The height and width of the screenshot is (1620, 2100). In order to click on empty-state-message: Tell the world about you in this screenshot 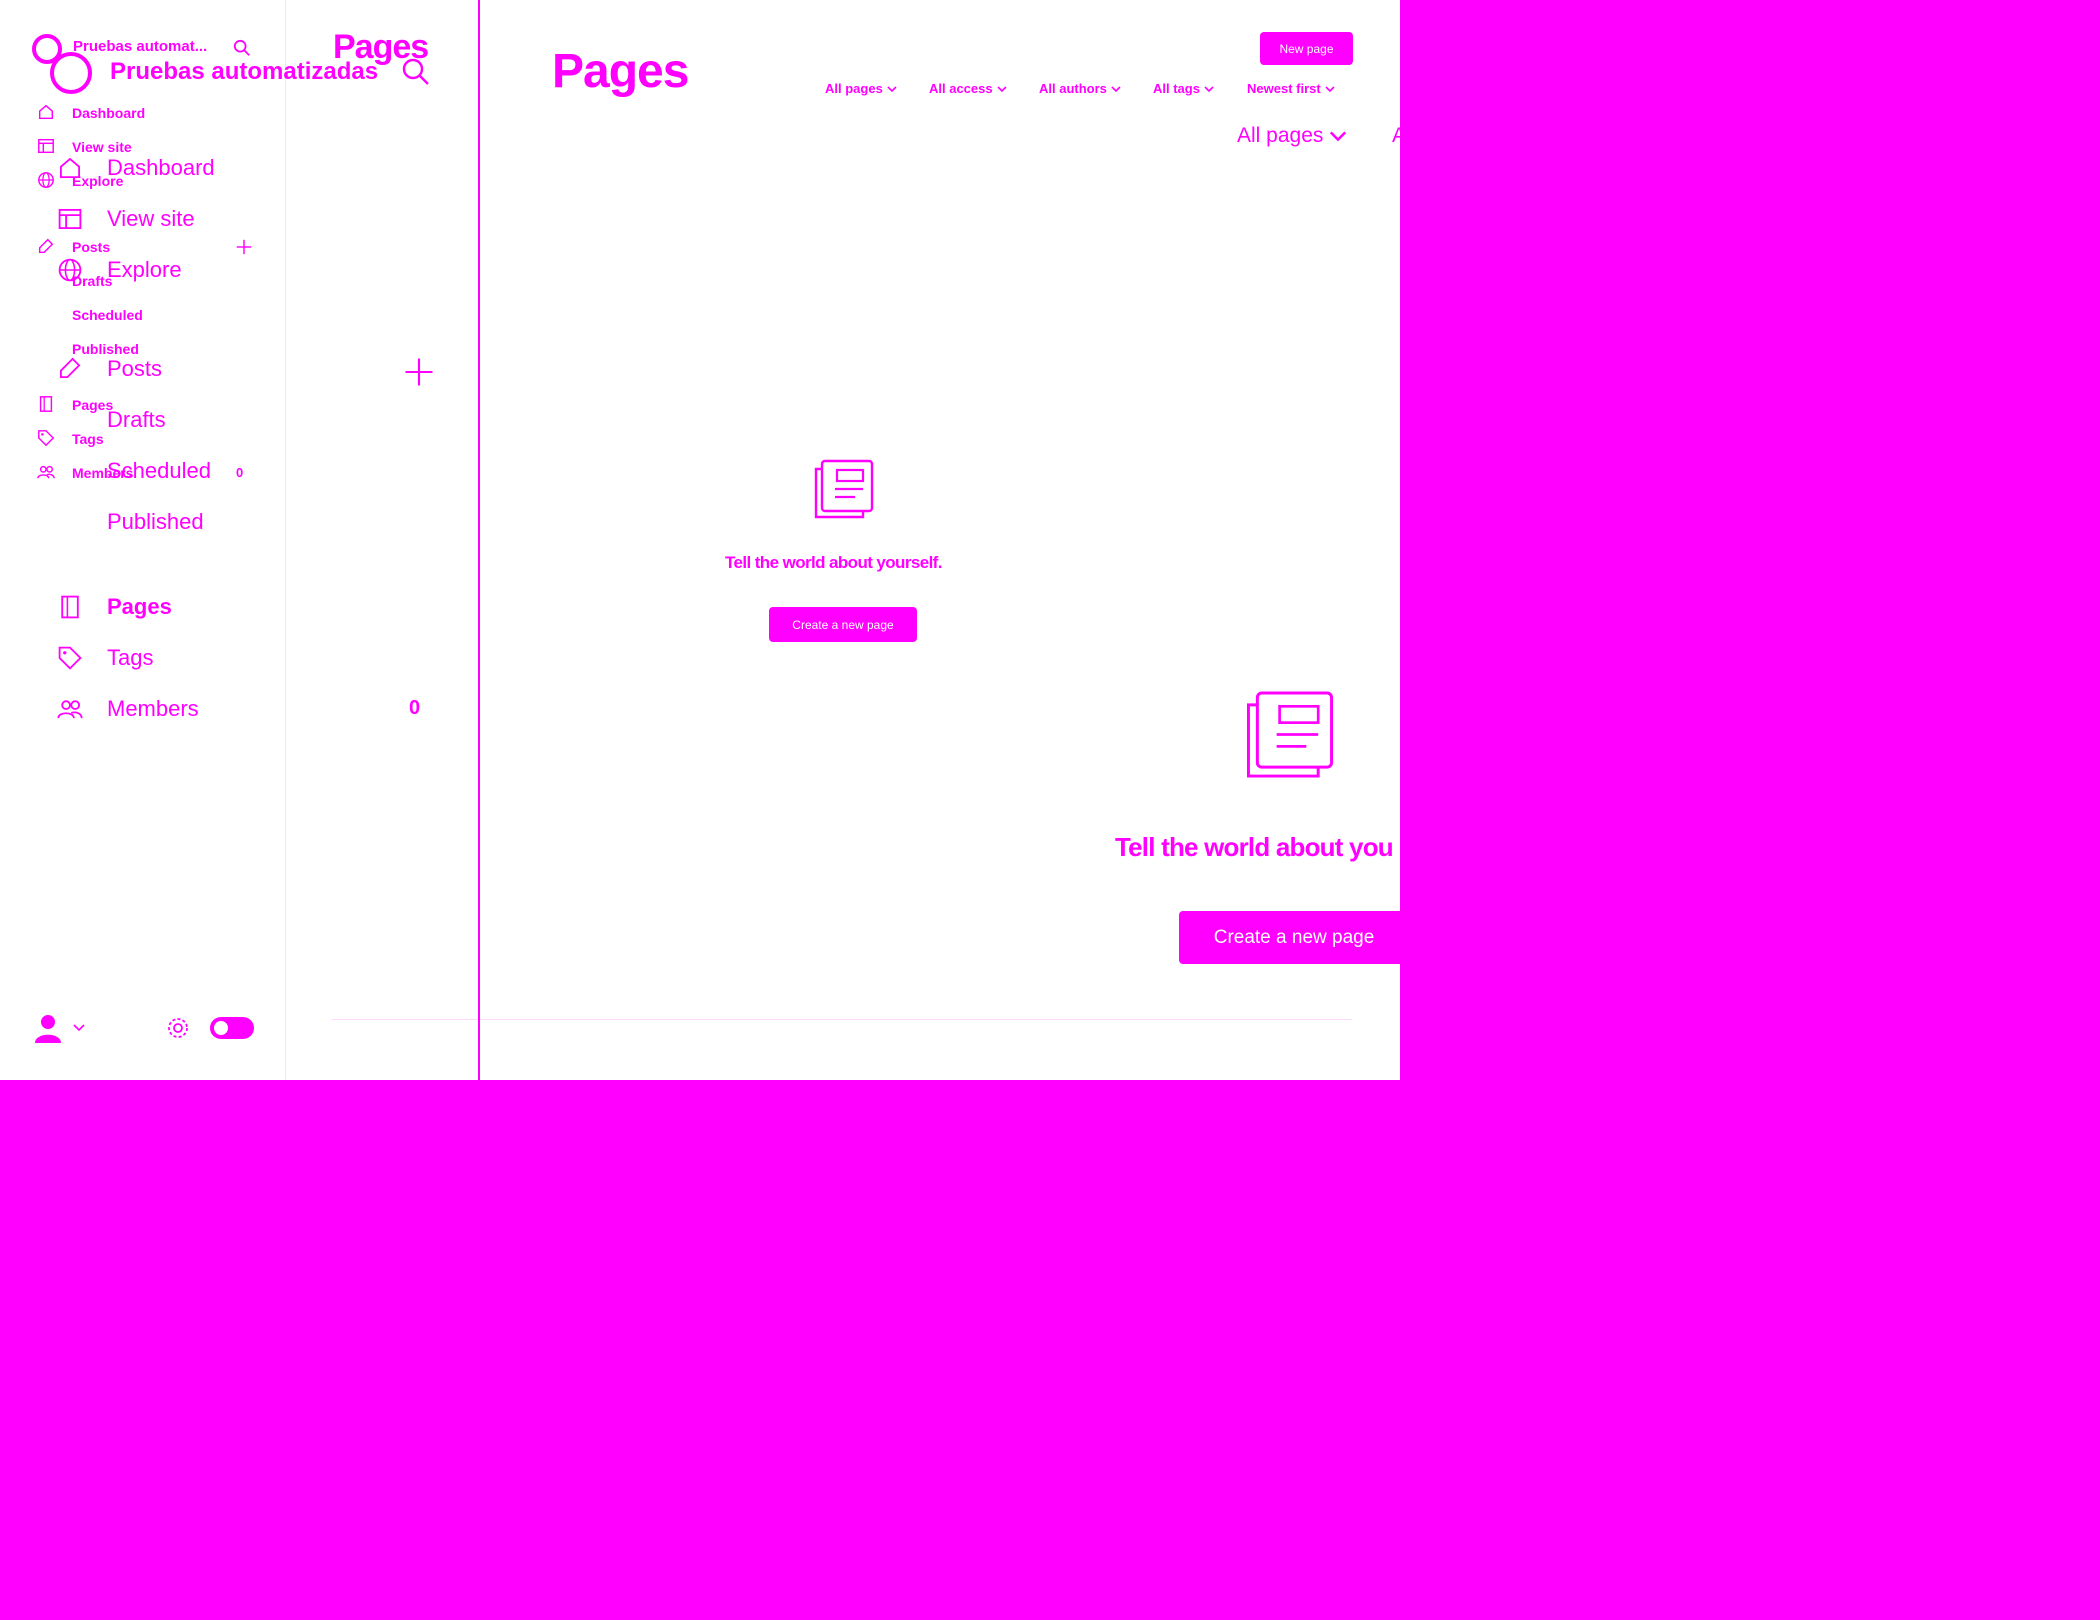, I will do `click(1254, 847)`.